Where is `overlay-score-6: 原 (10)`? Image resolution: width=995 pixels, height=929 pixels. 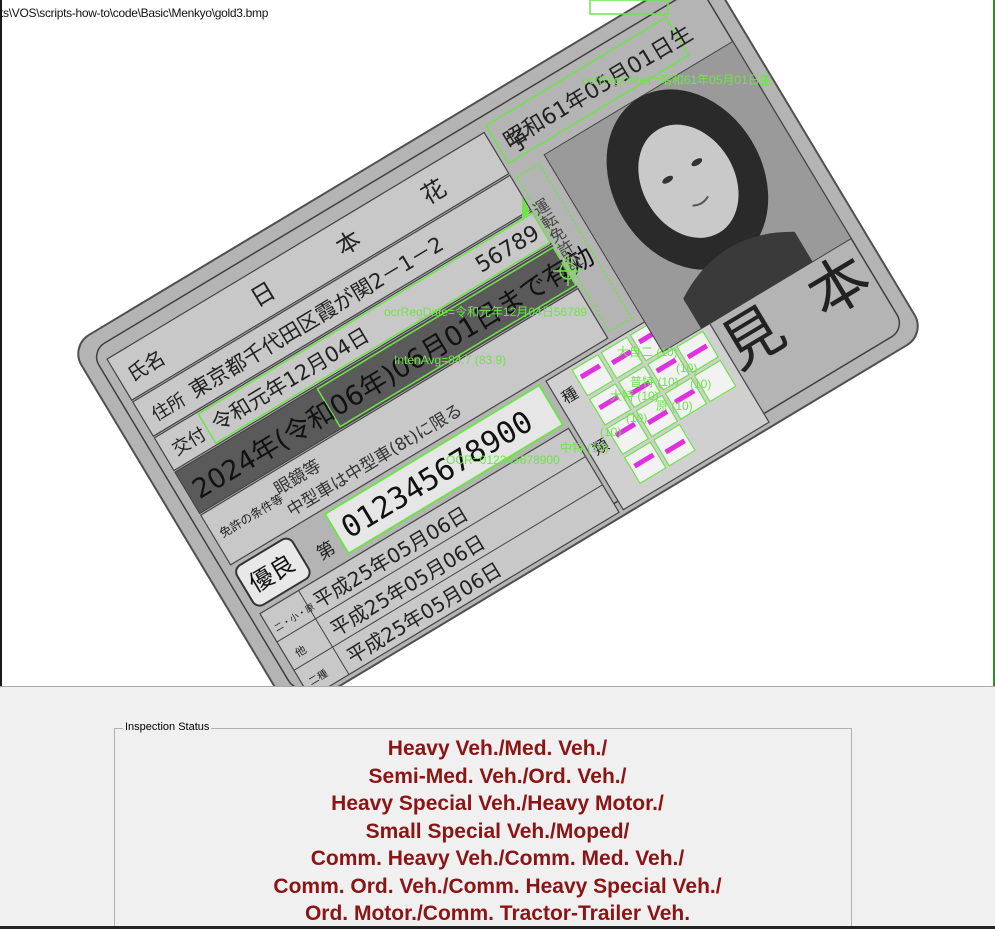
overlay-score-6: 原 (10) is located at coordinates (674, 406).